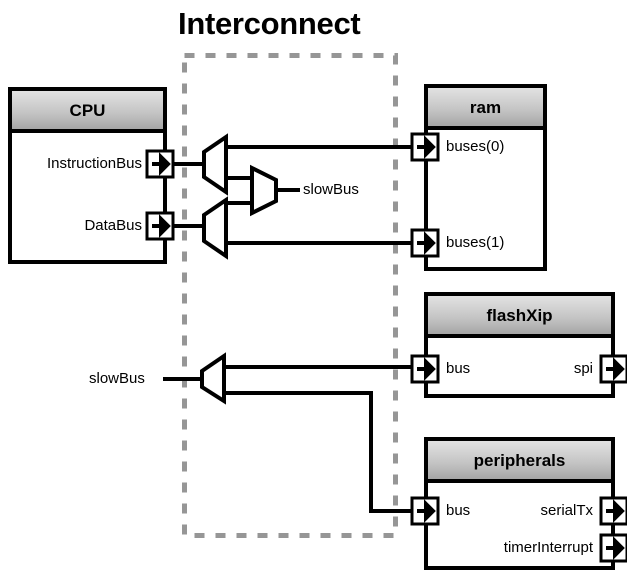  Describe the element at coordinates (425, 243) in the screenshot. I see `port-ram-buses1` at that location.